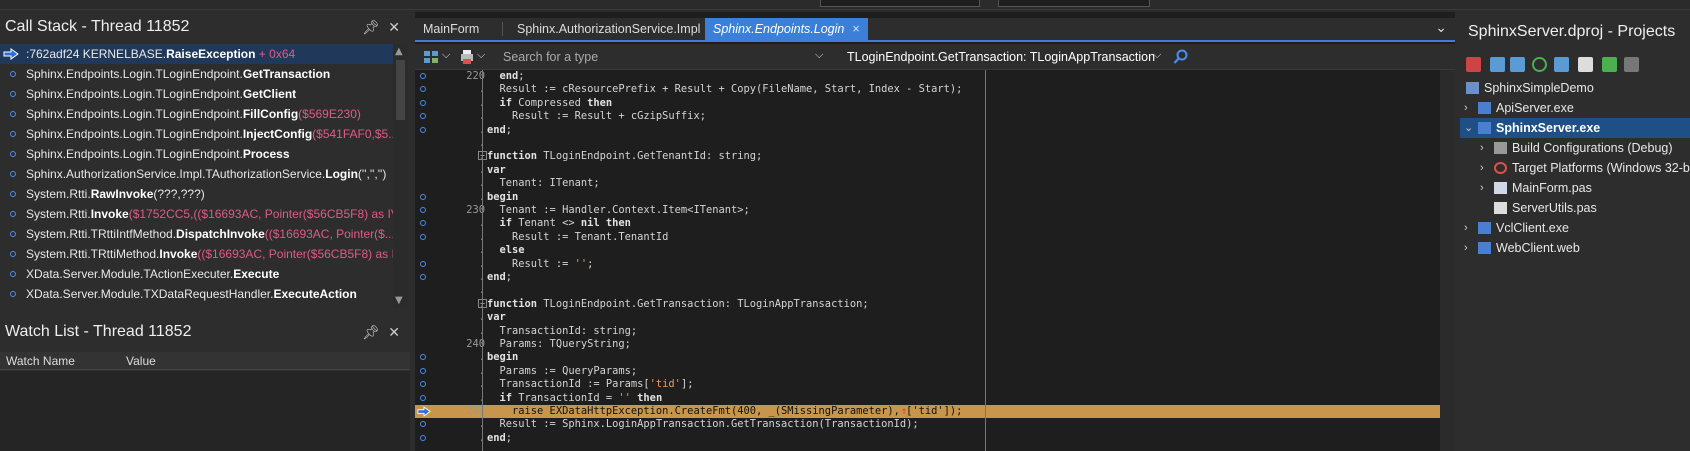 This screenshot has height=451, width=1690. What do you see at coordinates (400, 90) in the screenshot?
I see `scroll-thumb` at bounding box center [400, 90].